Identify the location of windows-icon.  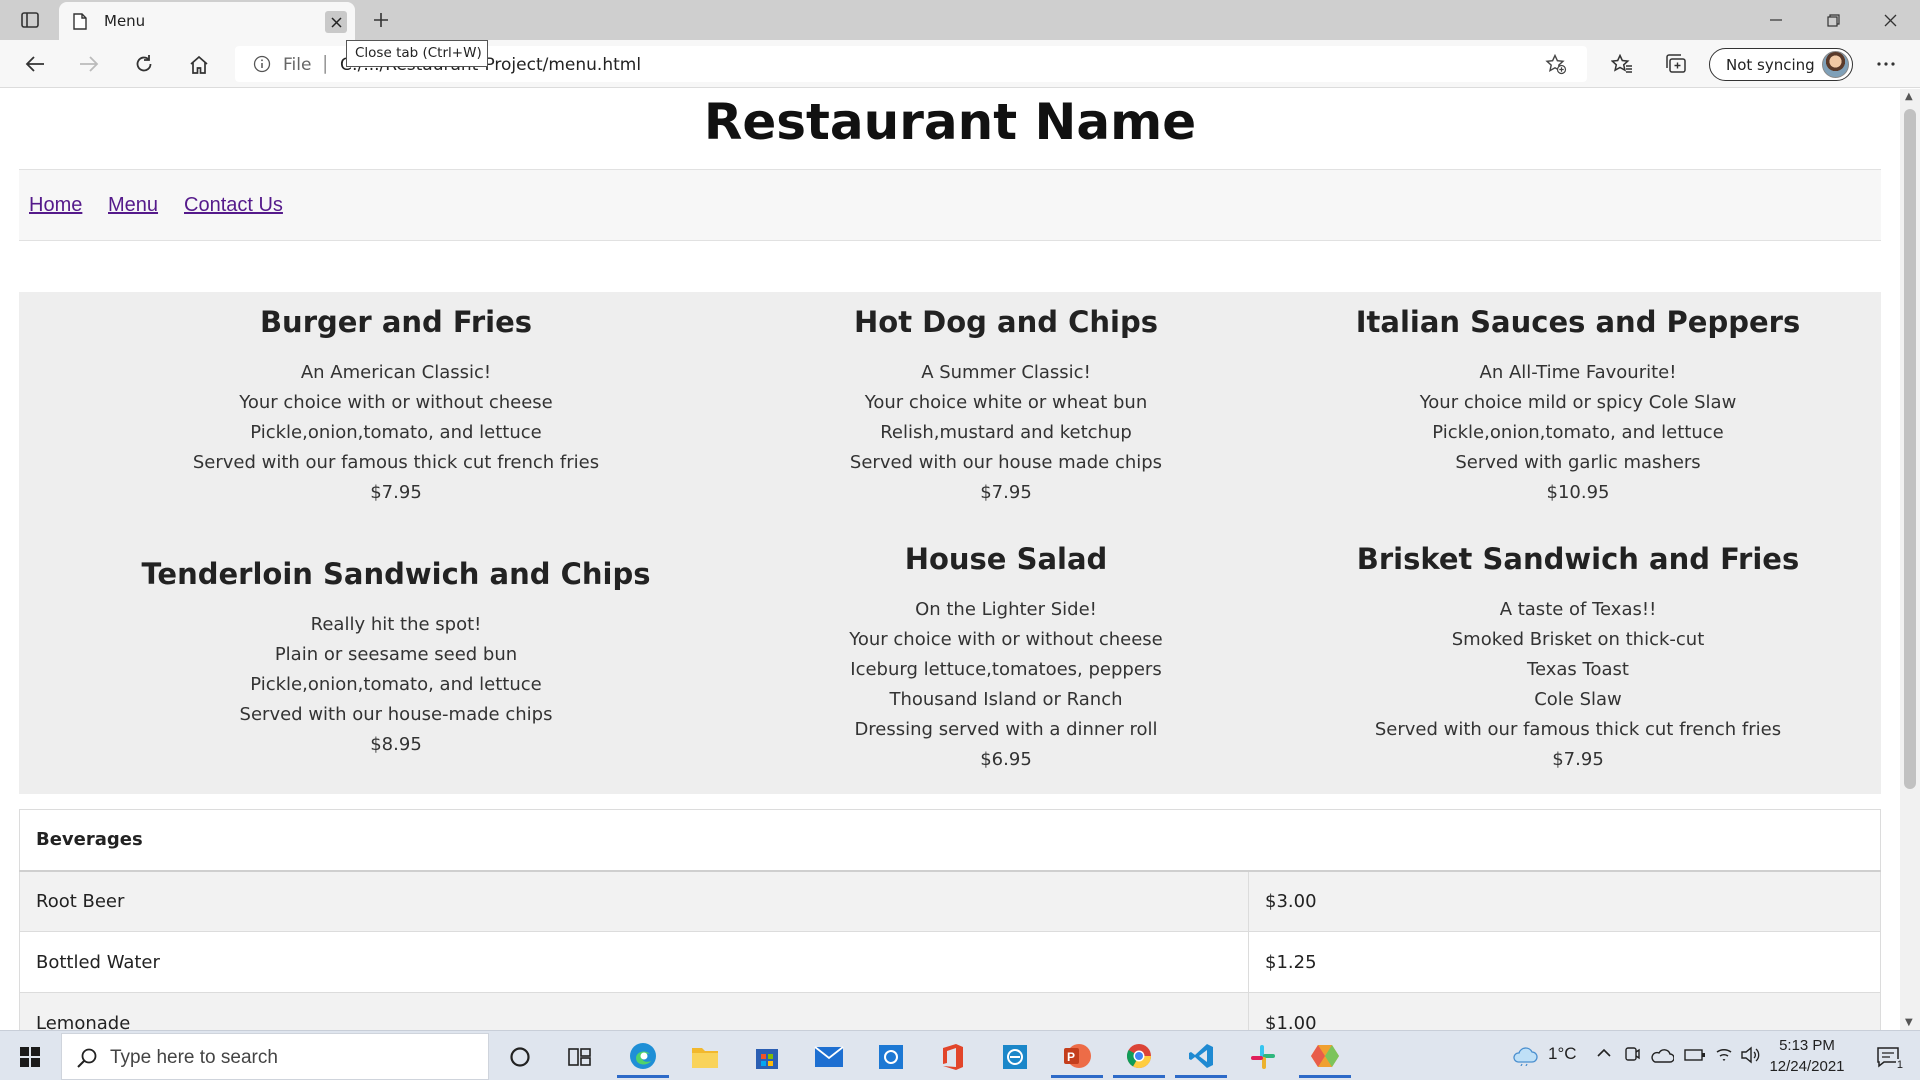
(30, 1057).